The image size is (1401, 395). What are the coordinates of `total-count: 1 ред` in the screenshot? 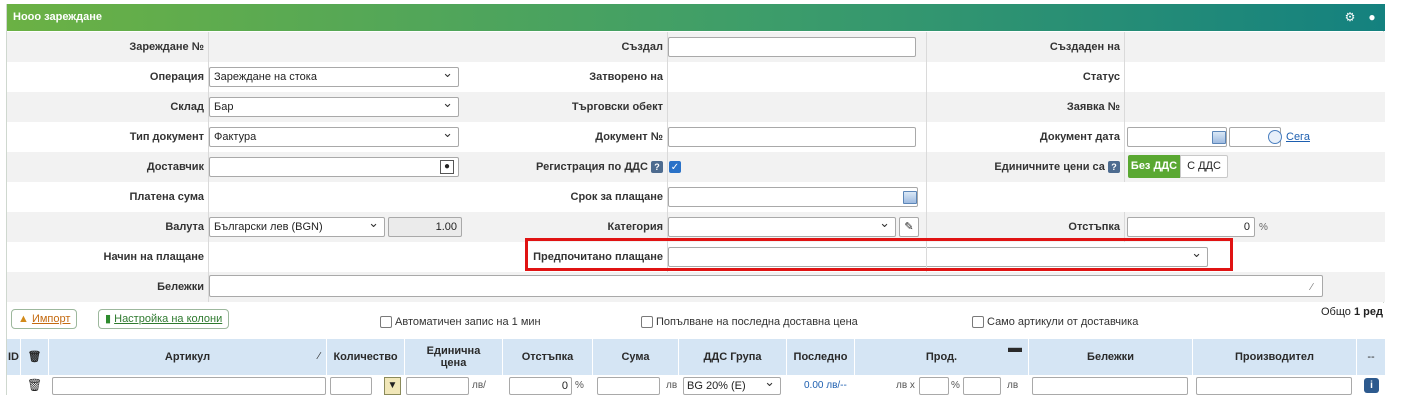 It's located at (1368, 312).